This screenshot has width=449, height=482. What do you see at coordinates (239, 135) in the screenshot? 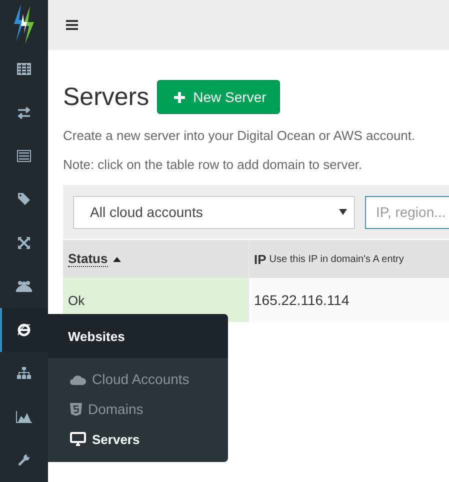
I see `description-text: Create a new server into your Digital Ocean or AWS account.` at bounding box center [239, 135].